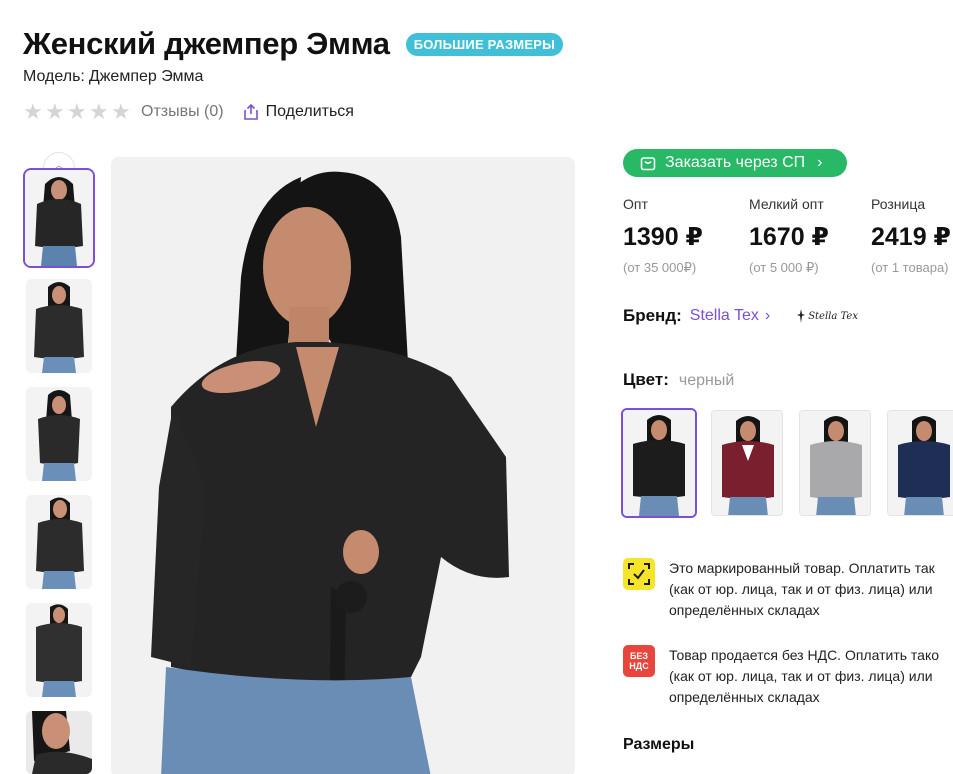  What do you see at coordinates (784, 267) in the screenshot?
I see `price-tier-minimum: (от 5 000 ₽)` at bounding box center [784, 267].